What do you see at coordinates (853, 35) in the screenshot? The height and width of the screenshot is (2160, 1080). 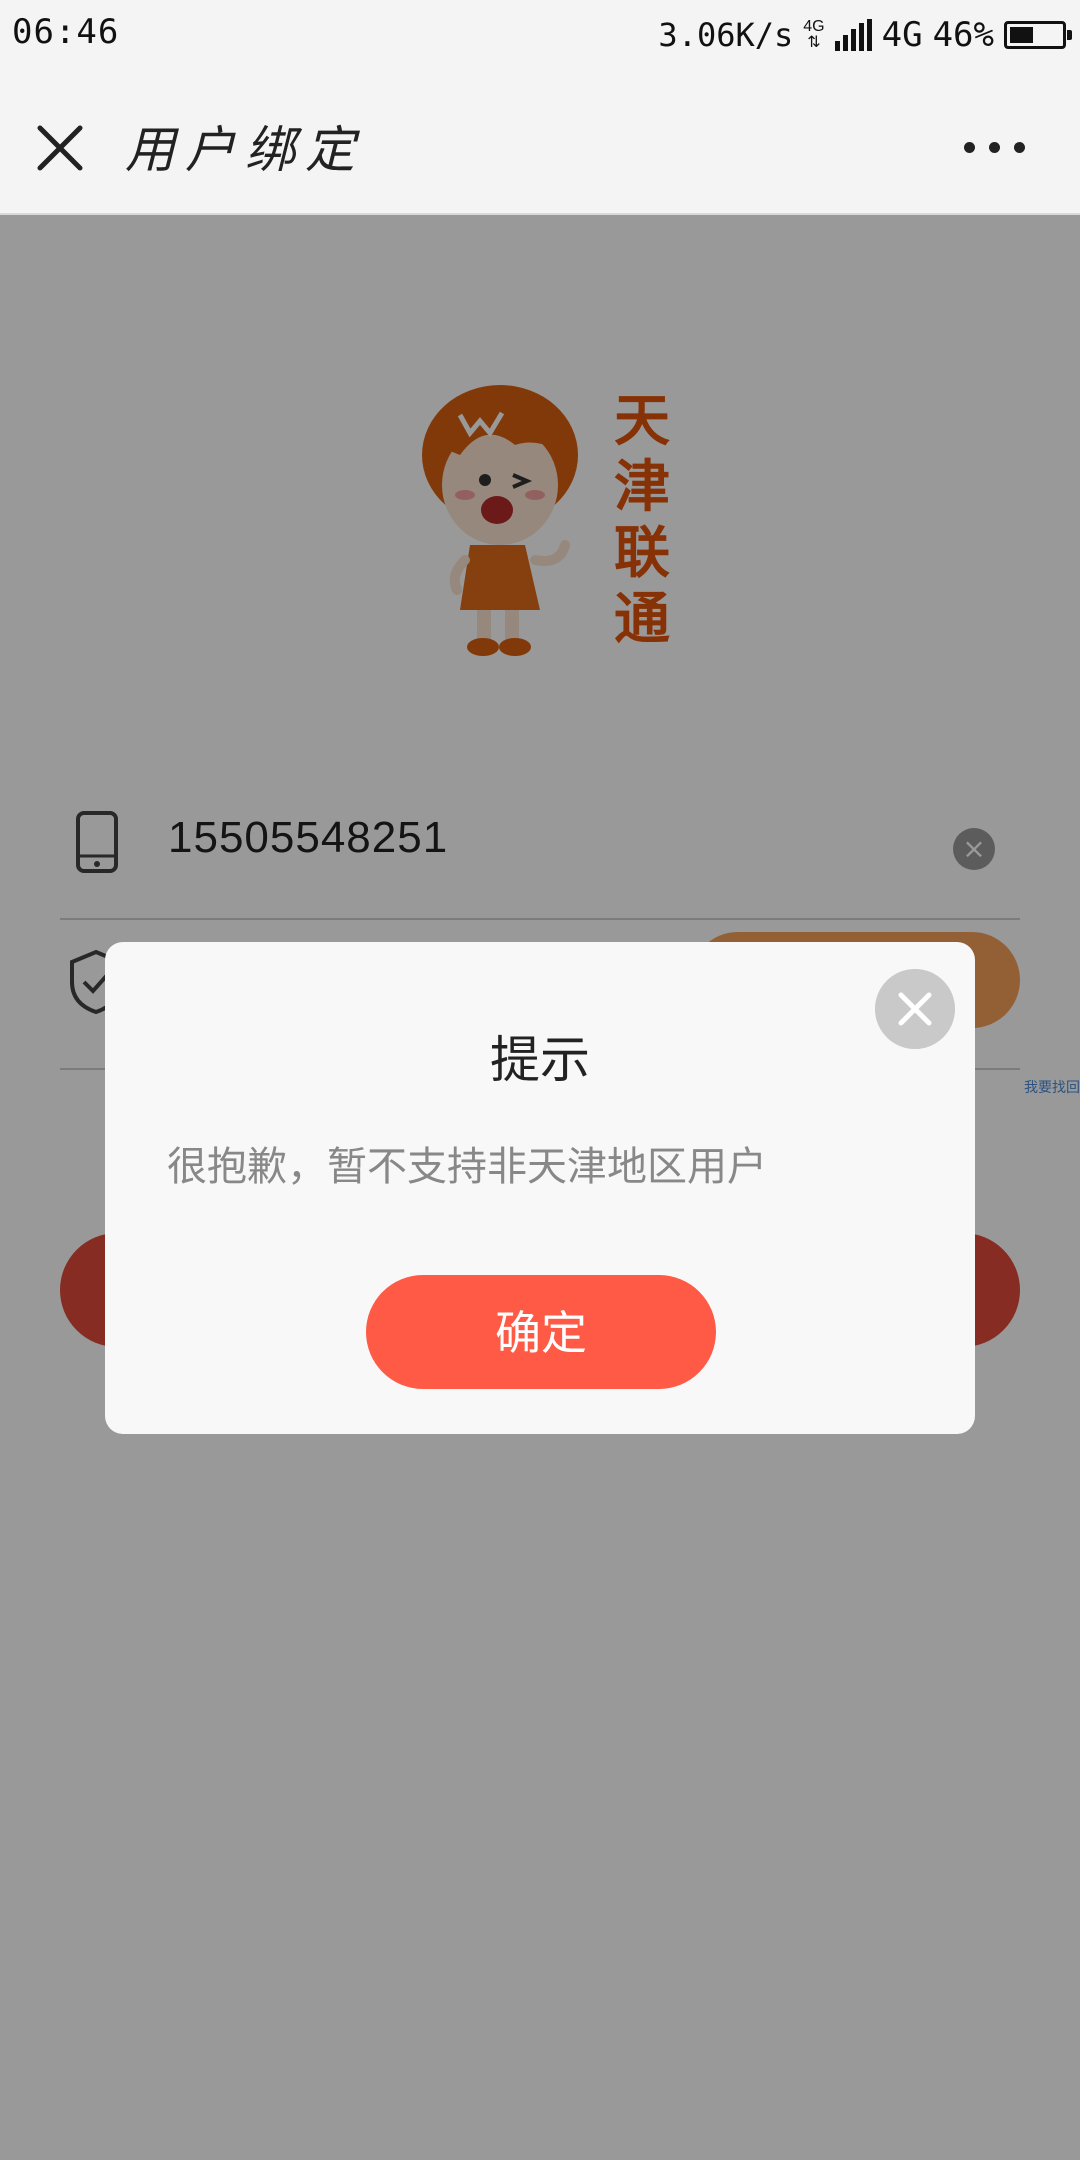 I see `signal-icon` at bounding box center [853, 35].